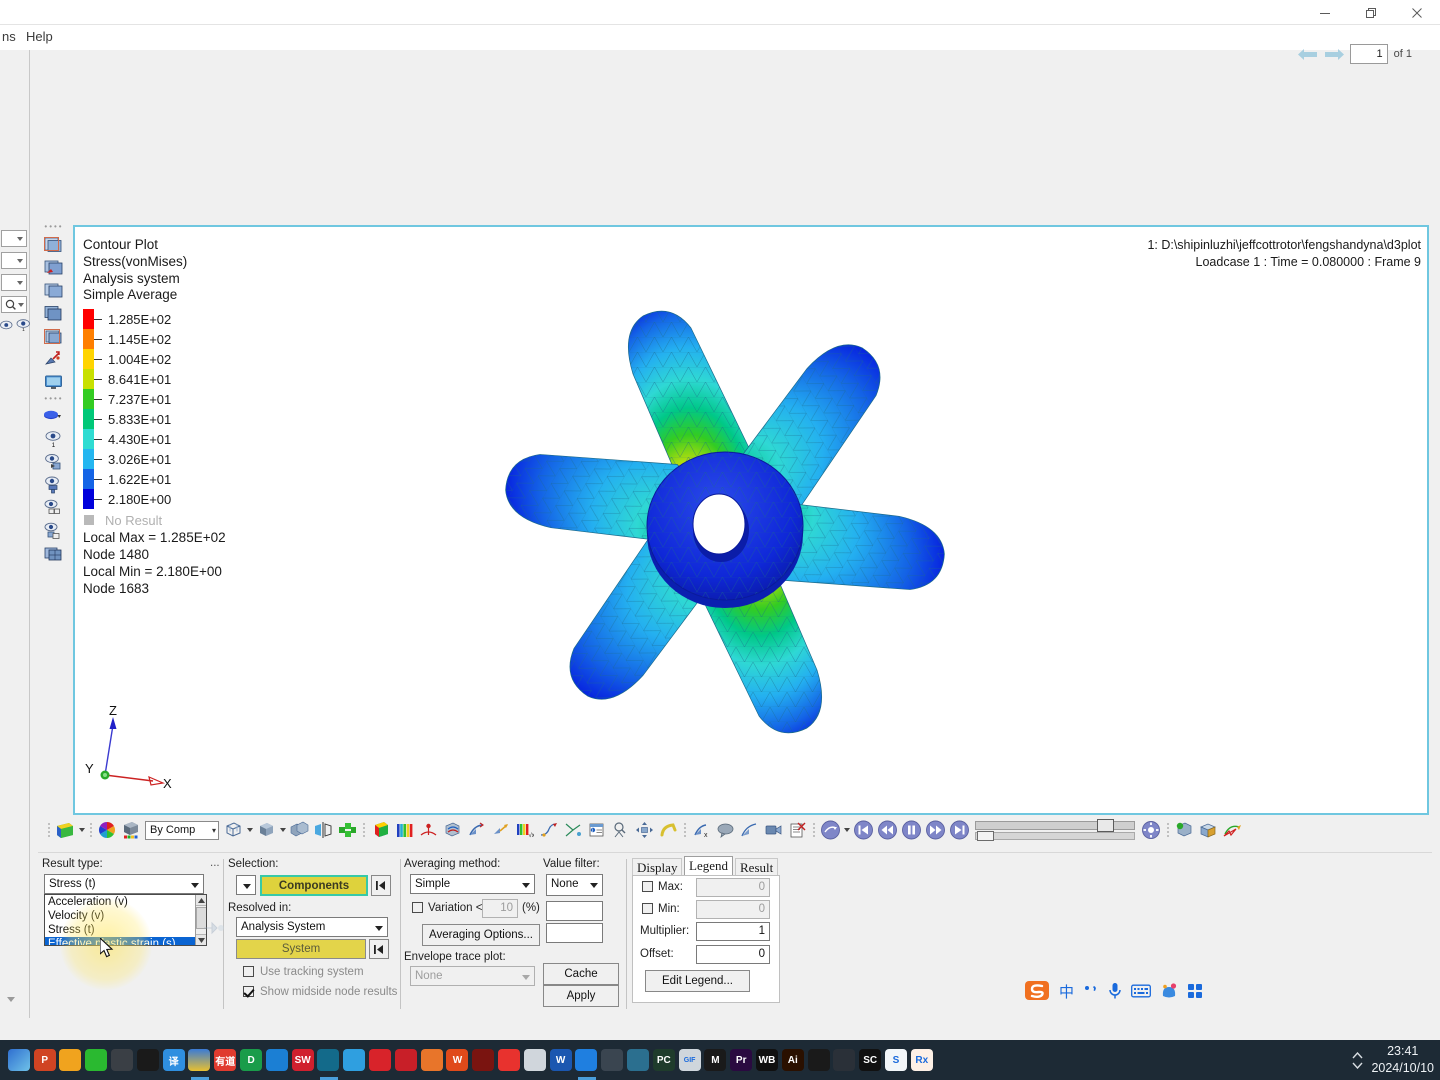 This screenshot has height=1080, width=1440. I want to click on exploded-view-icon, so click(299, 830).